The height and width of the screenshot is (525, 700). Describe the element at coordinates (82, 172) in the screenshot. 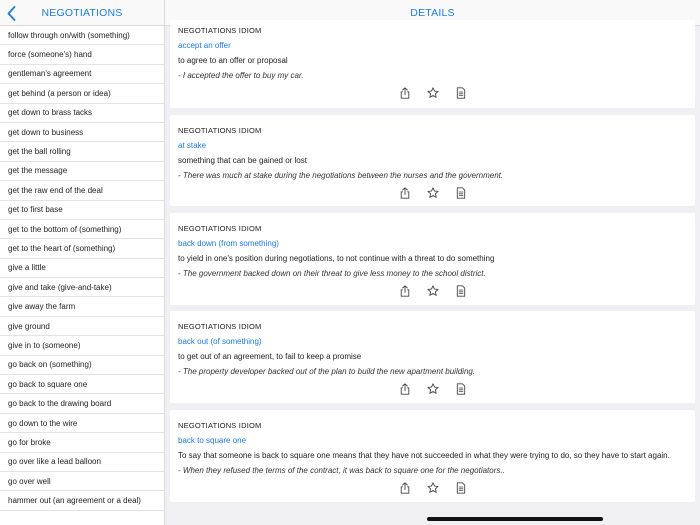

I see `list-item: get the message` at that location.